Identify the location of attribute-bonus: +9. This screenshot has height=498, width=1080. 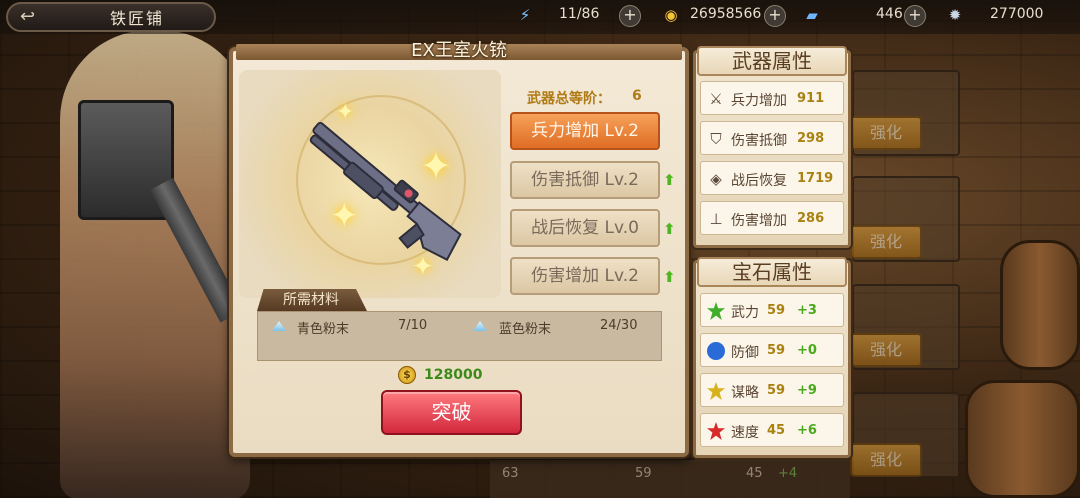
(807, 390).